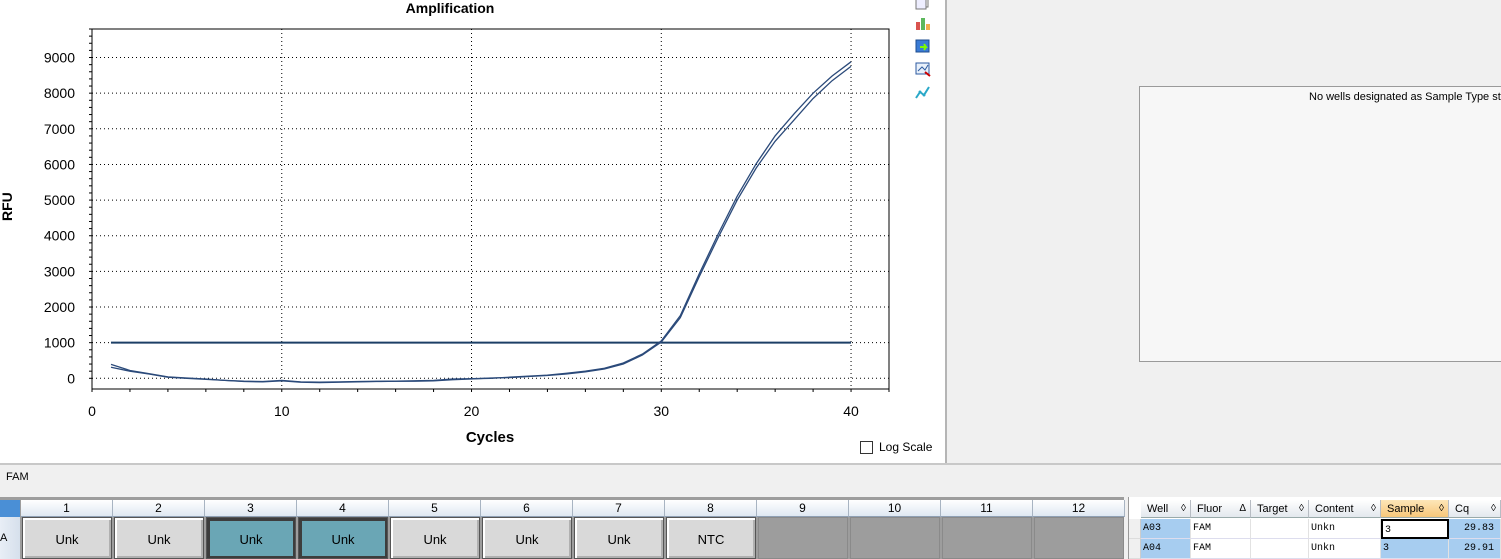  Describe the element at coordinates (1462, 509) in the screenshot. I see `header-label: Cq` at that location.